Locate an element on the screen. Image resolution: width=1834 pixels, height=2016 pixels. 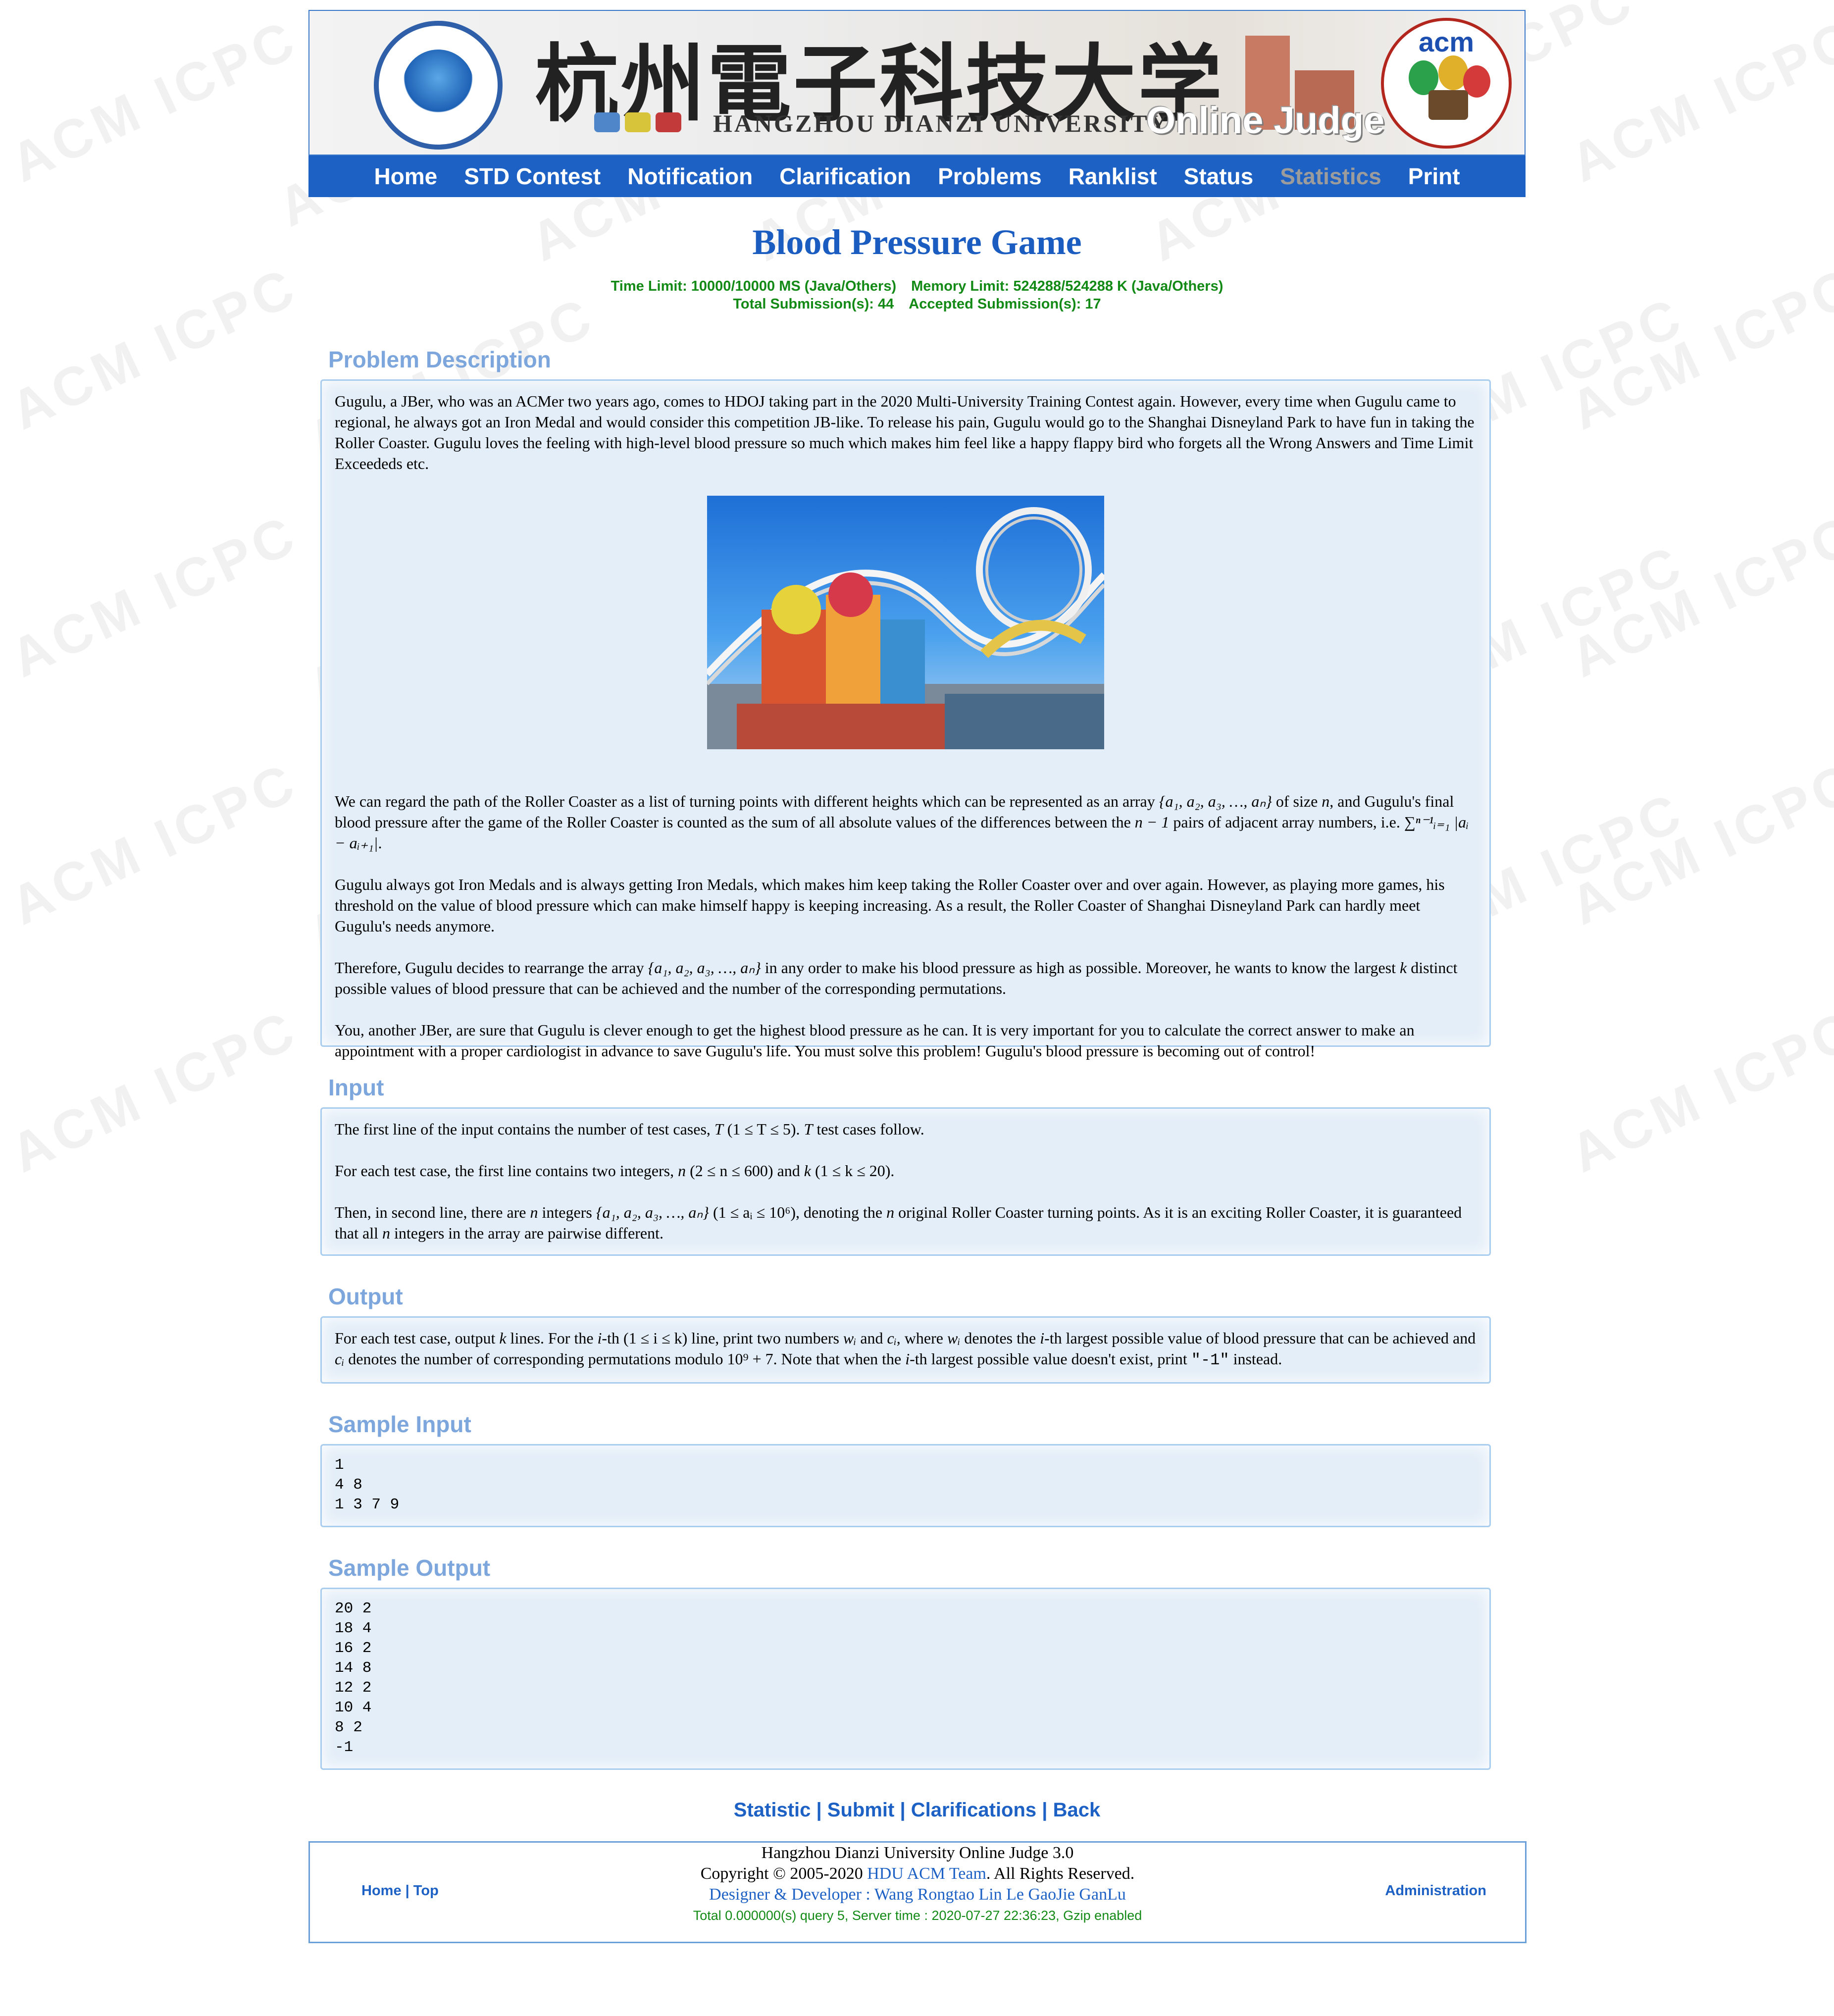
sample-output-panel: 20 2 18 4 16 2 14 8 12 2 10 4 8 2 -1 is located at coordinates (906, 1679).